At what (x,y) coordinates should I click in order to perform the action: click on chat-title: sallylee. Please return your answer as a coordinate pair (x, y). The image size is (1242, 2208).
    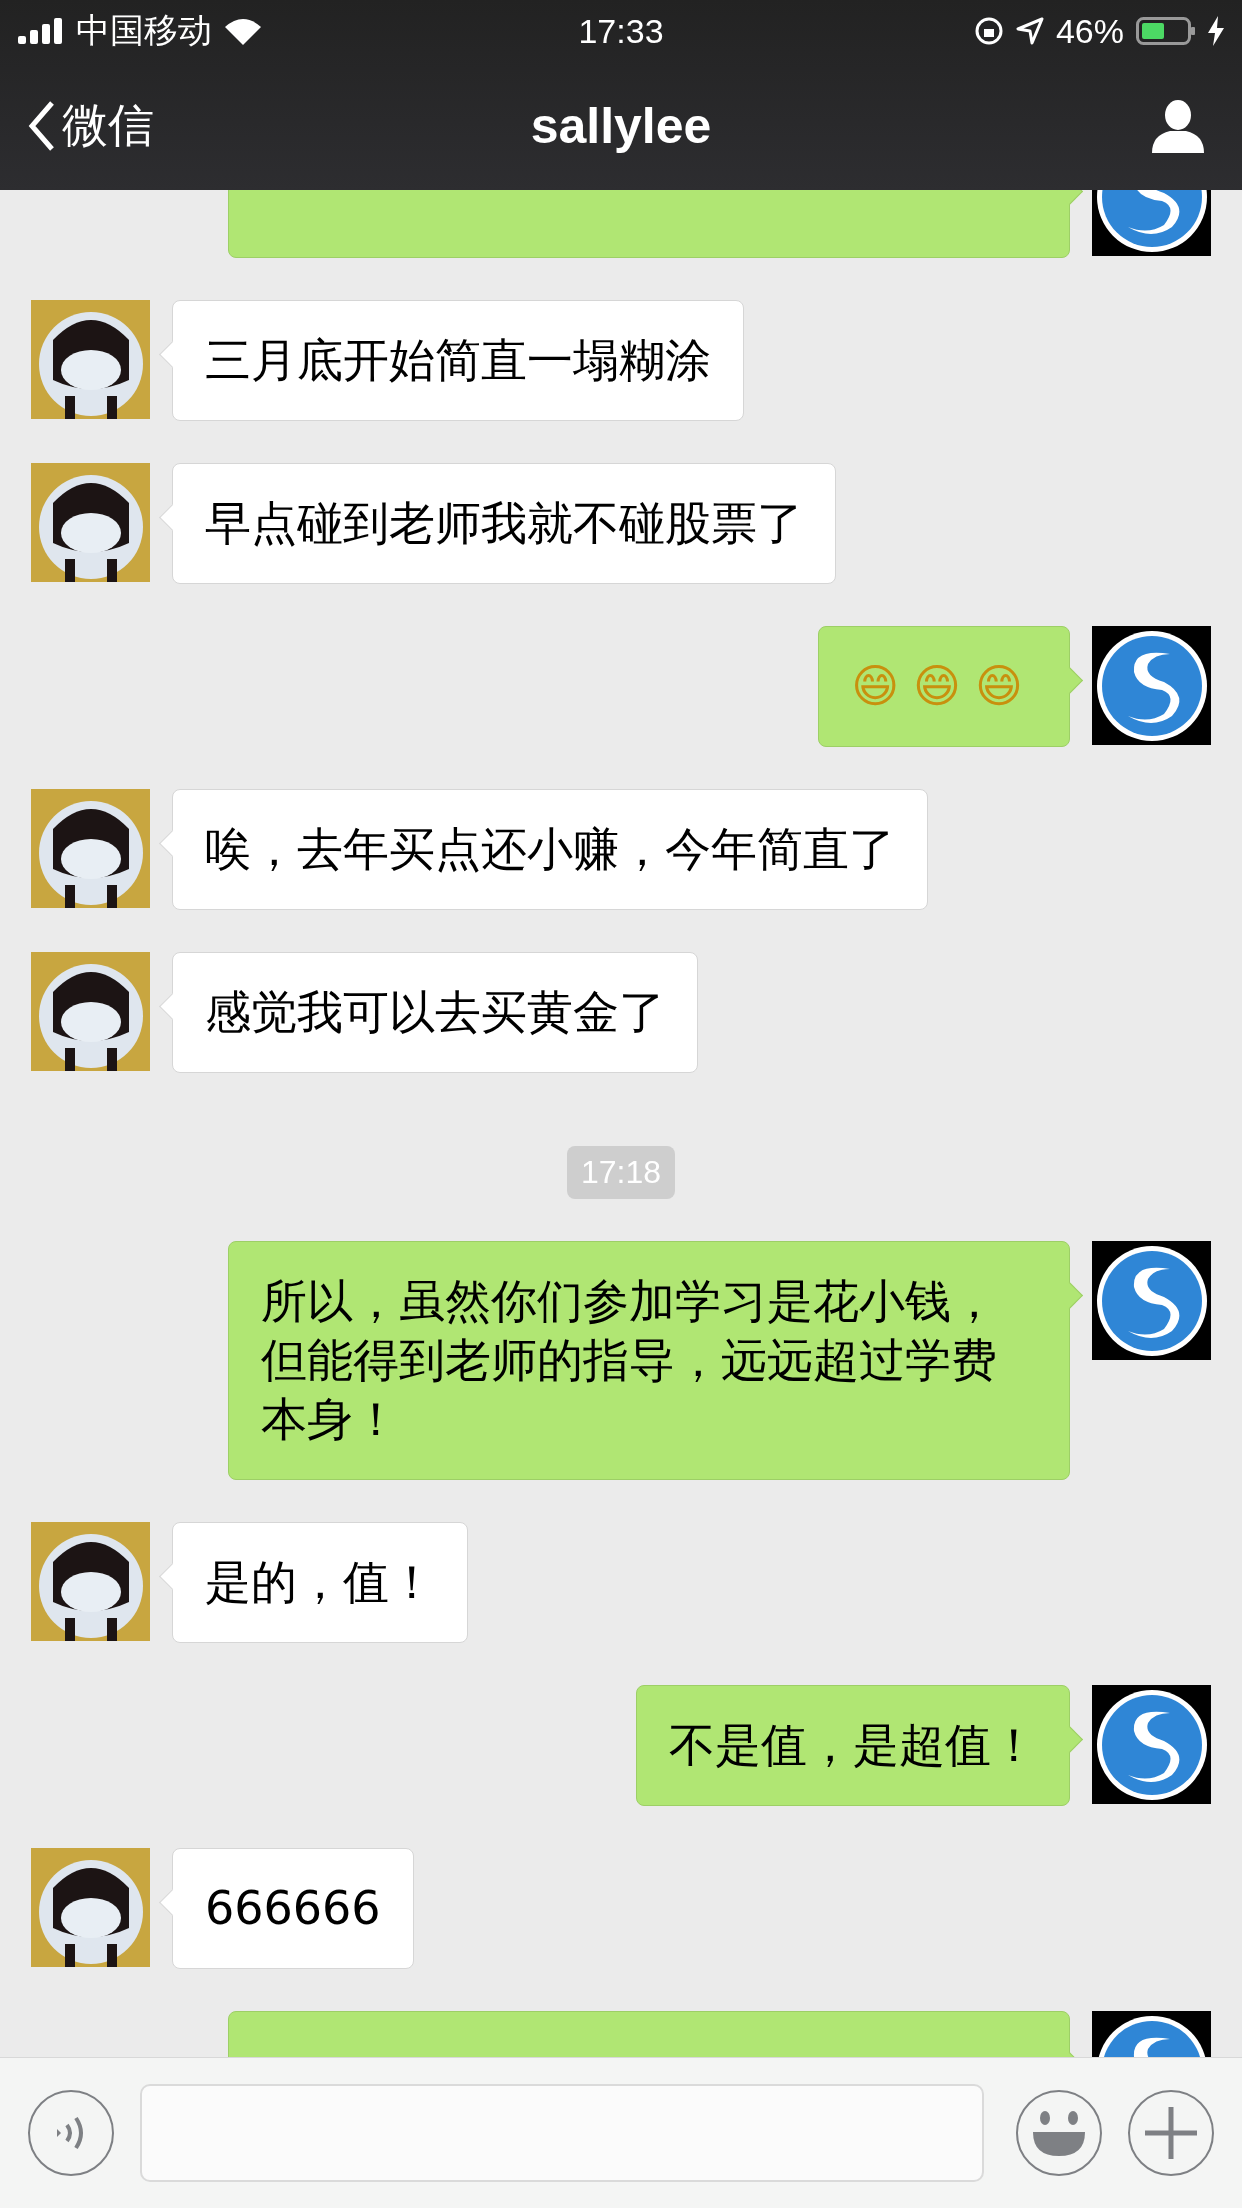
    Looking at the image, I should click on (621, 126).